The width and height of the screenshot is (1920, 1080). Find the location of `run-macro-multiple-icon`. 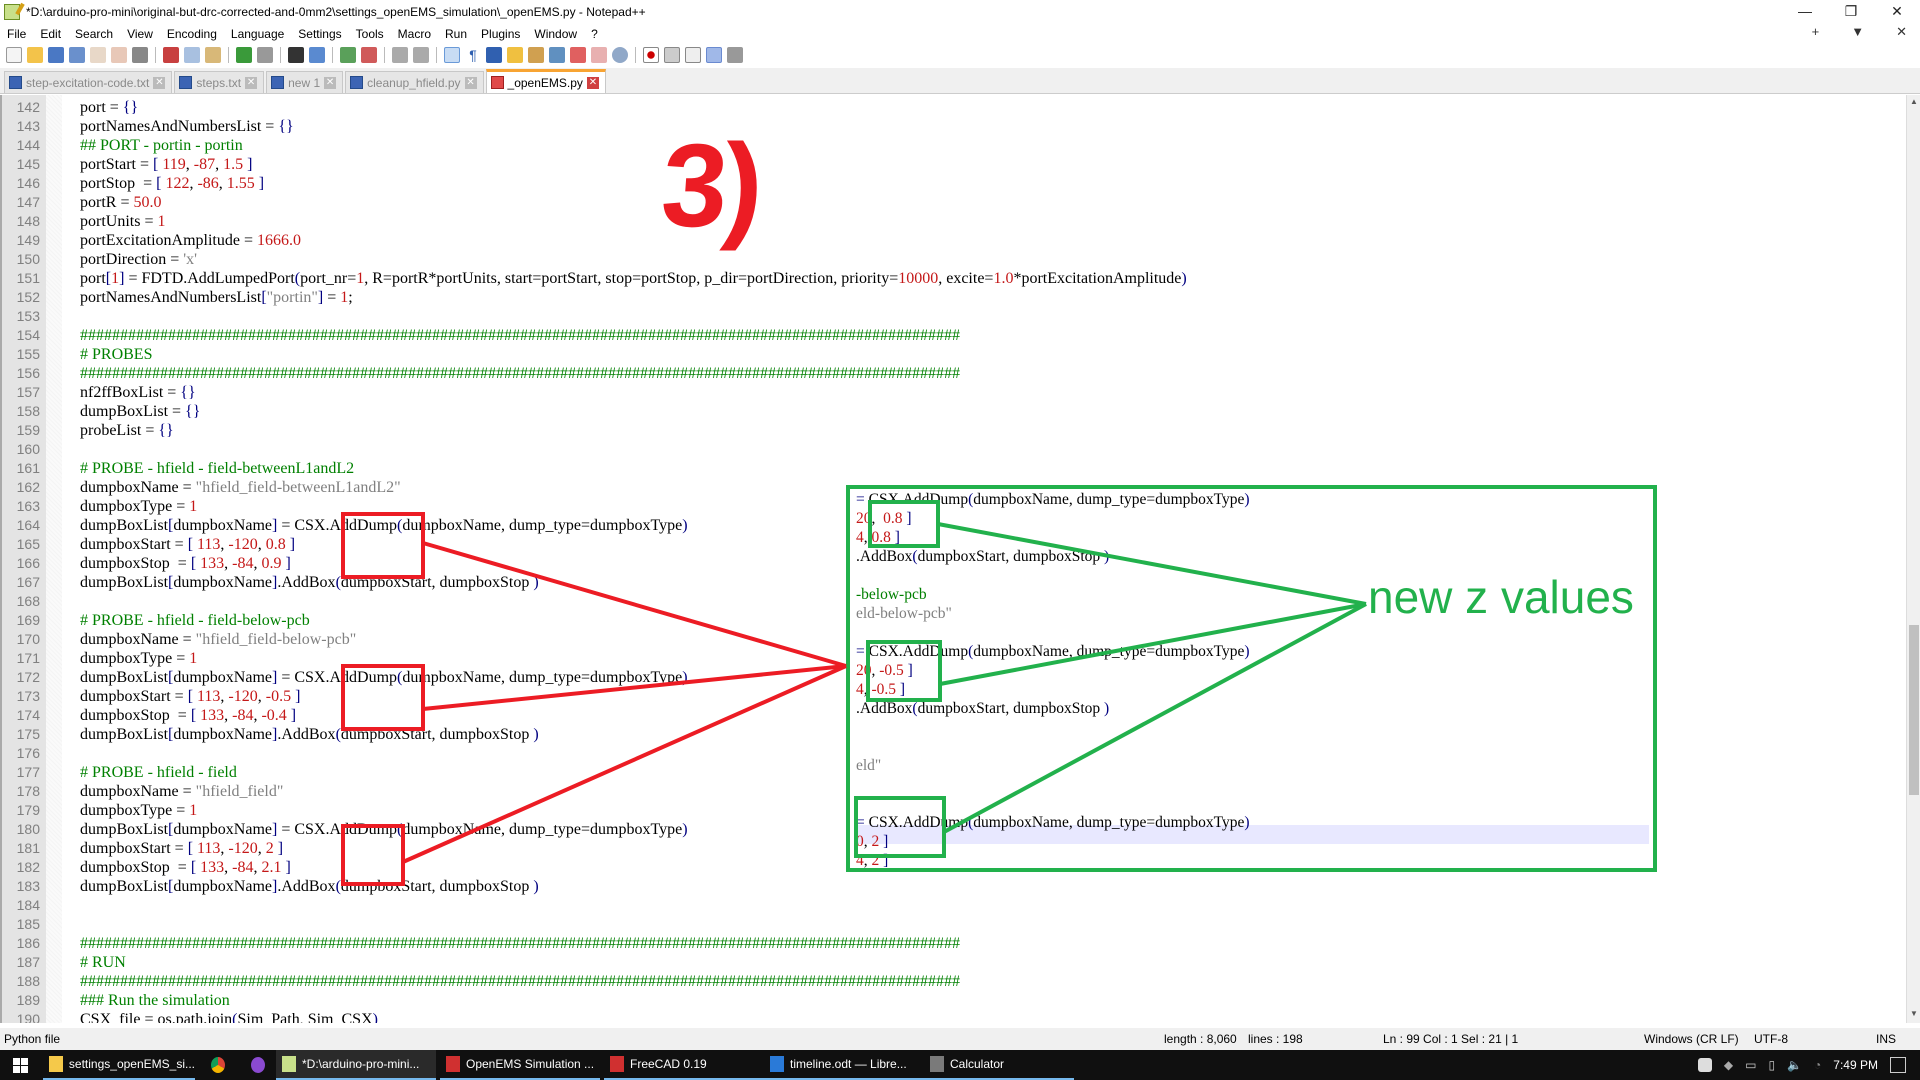

run-macro-multiple-icon is located at coordinates (714, 55).